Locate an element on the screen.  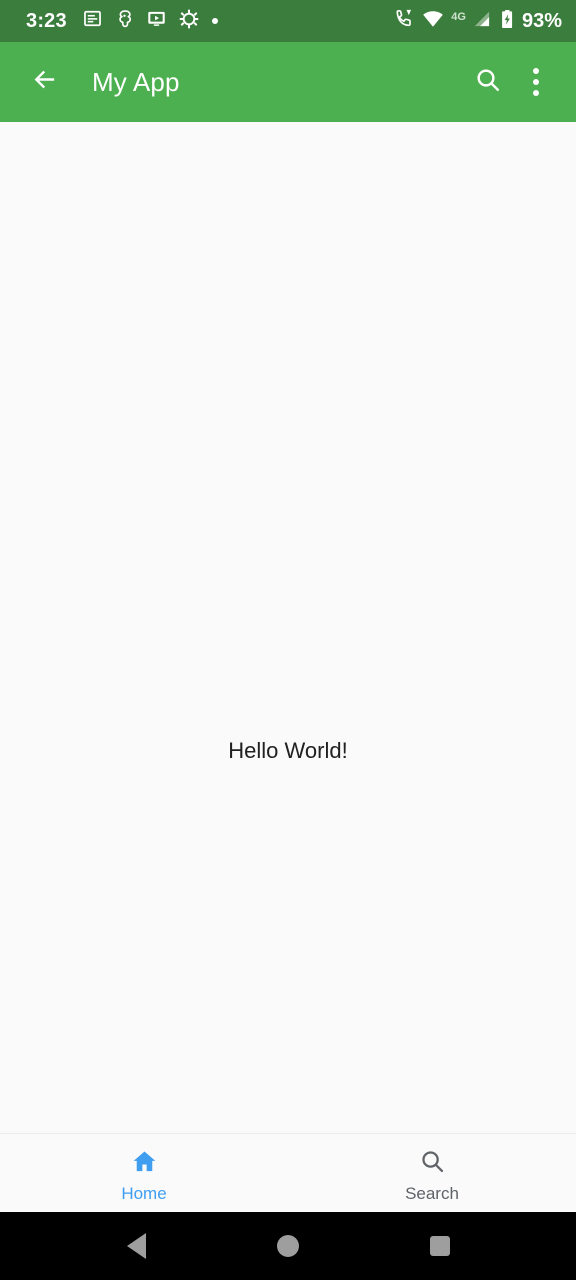
status-clock: 3:23 is located at coordinates (46, 21).